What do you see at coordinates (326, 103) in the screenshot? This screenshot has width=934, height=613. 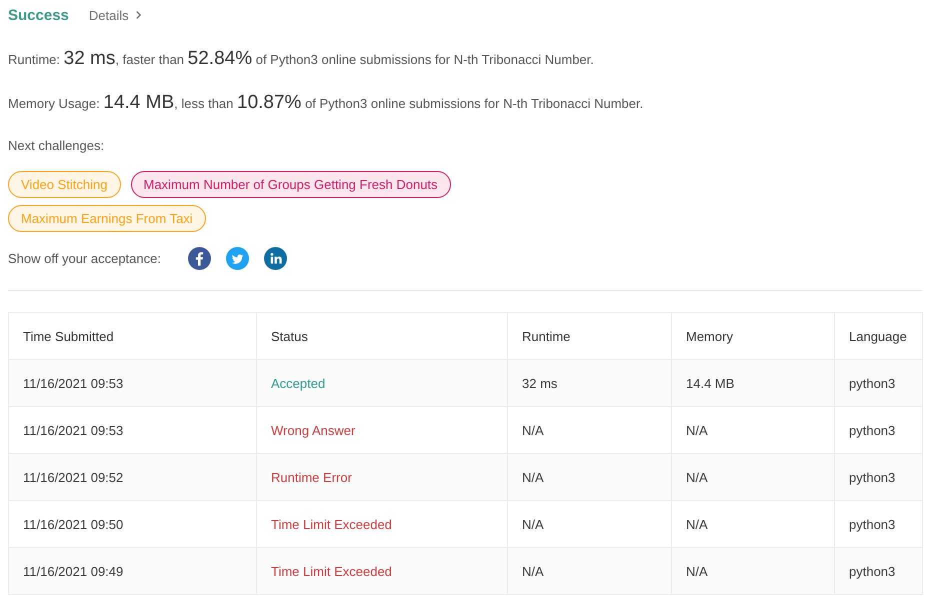 I see `memory-stat: Memory Usage: 14.4 MB, less than 10.87% of Python3 online submissions for N-th Tribonacci Number.` at bounding box center [326, 103].